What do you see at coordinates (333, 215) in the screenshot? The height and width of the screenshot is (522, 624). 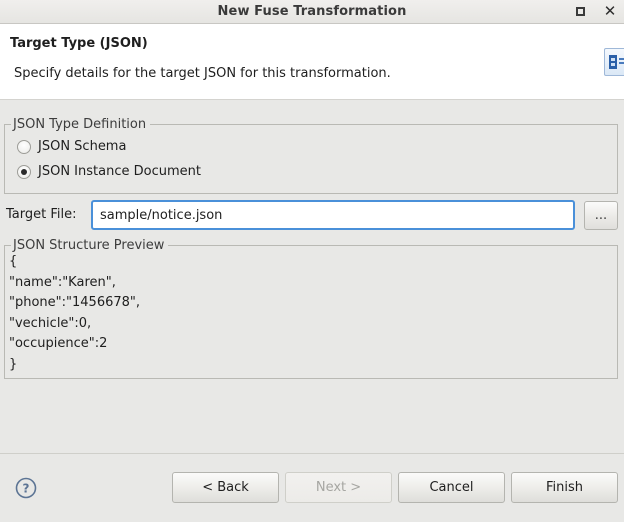 I see `target-file-input` at bounding box center [333, 215].